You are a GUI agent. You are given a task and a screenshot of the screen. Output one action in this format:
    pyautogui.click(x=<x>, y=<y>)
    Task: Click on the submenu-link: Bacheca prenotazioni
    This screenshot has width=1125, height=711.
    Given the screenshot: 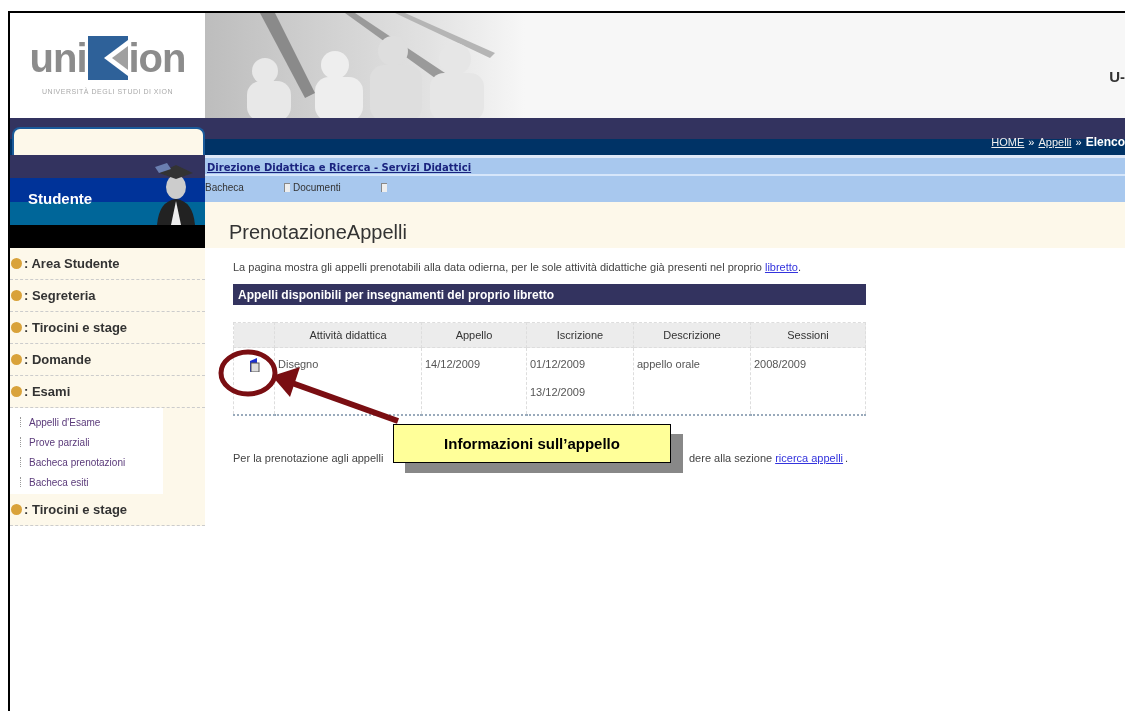 What is the action you would take?
    pyautogui.click(x=77, y=462)
    